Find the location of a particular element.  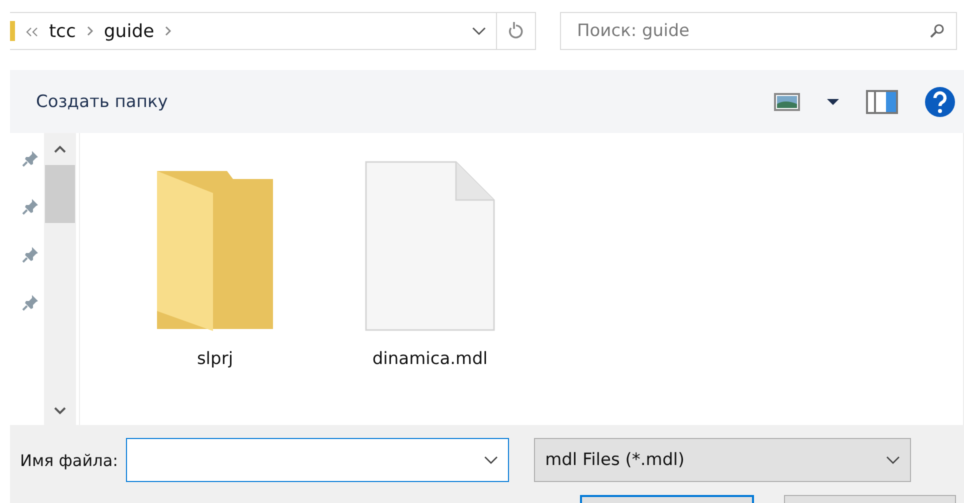

caret-icon is located at coordinates (833, 102).